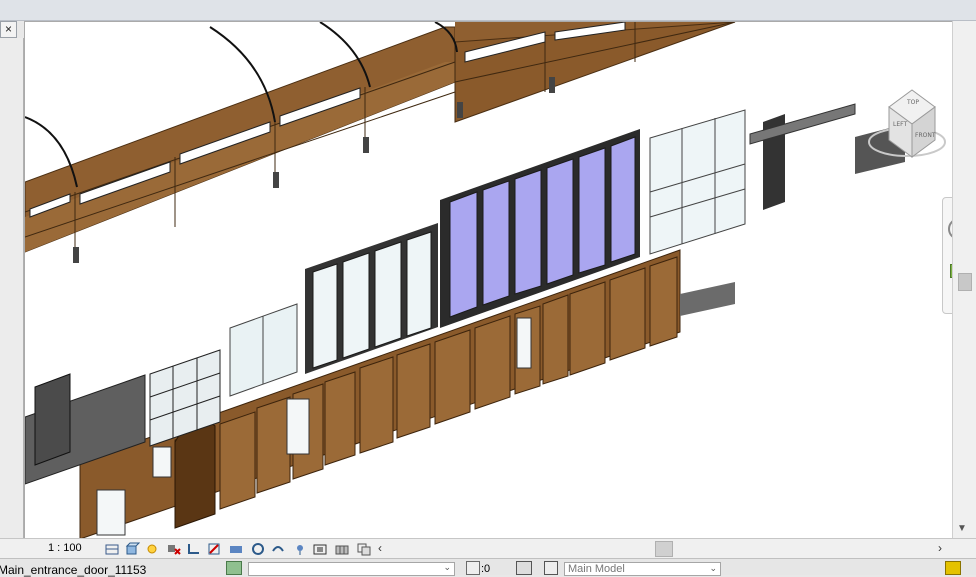 This screenshot has height=577, width=976. Describe the element at coordinates (925, 135) in the screenshot. I see `svg-text: FRONT` at that location.